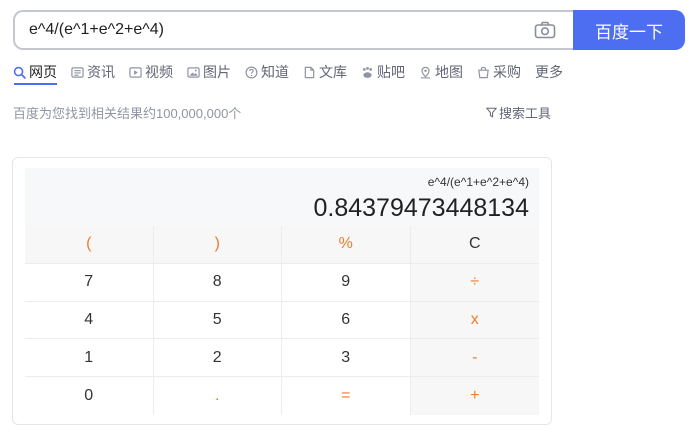 The image size is (695, 436). What do you see at coordinates (251, 72) in the screenshot?
I see `question-icon` at bounding box center [251, 72].